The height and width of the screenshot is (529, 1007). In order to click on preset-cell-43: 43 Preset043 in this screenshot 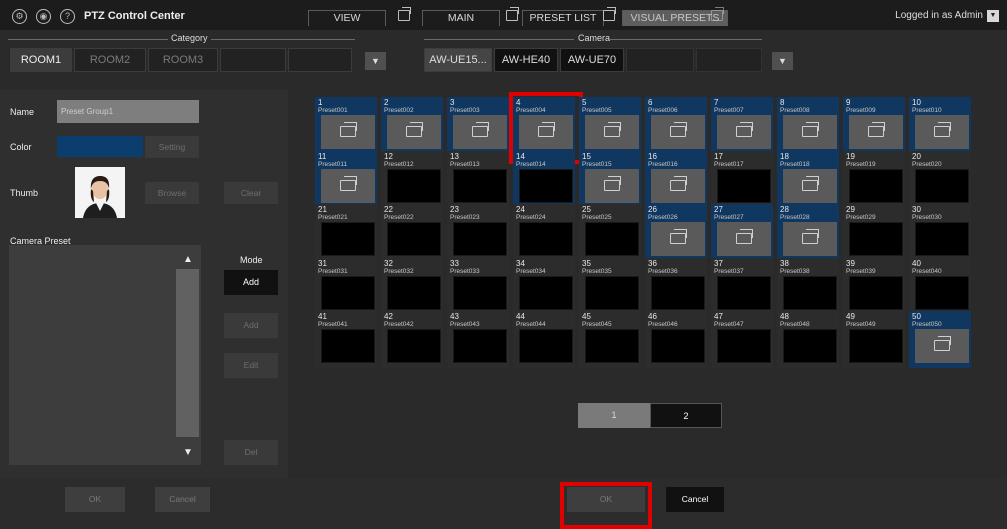, I will do `click(478, 339)`.